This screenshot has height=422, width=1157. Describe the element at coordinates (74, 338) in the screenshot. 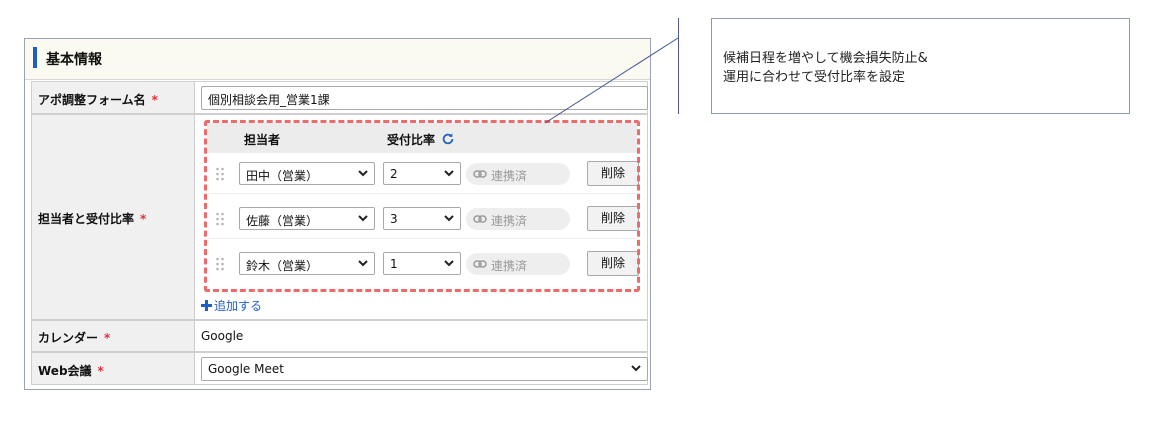

I see `calendar-label: カレンダー *` at that location.